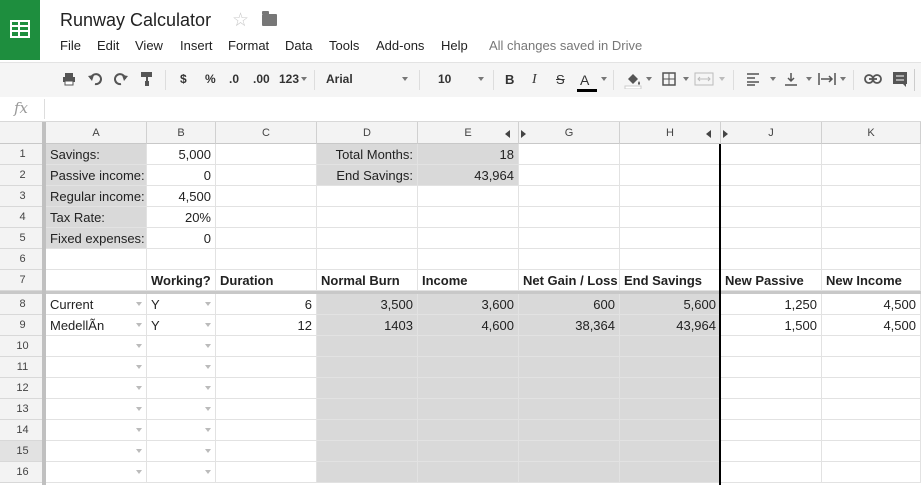 Image resolution: width=921 pixels, height=485 pixels. I want to click on cell-b10, so click(181, 346).